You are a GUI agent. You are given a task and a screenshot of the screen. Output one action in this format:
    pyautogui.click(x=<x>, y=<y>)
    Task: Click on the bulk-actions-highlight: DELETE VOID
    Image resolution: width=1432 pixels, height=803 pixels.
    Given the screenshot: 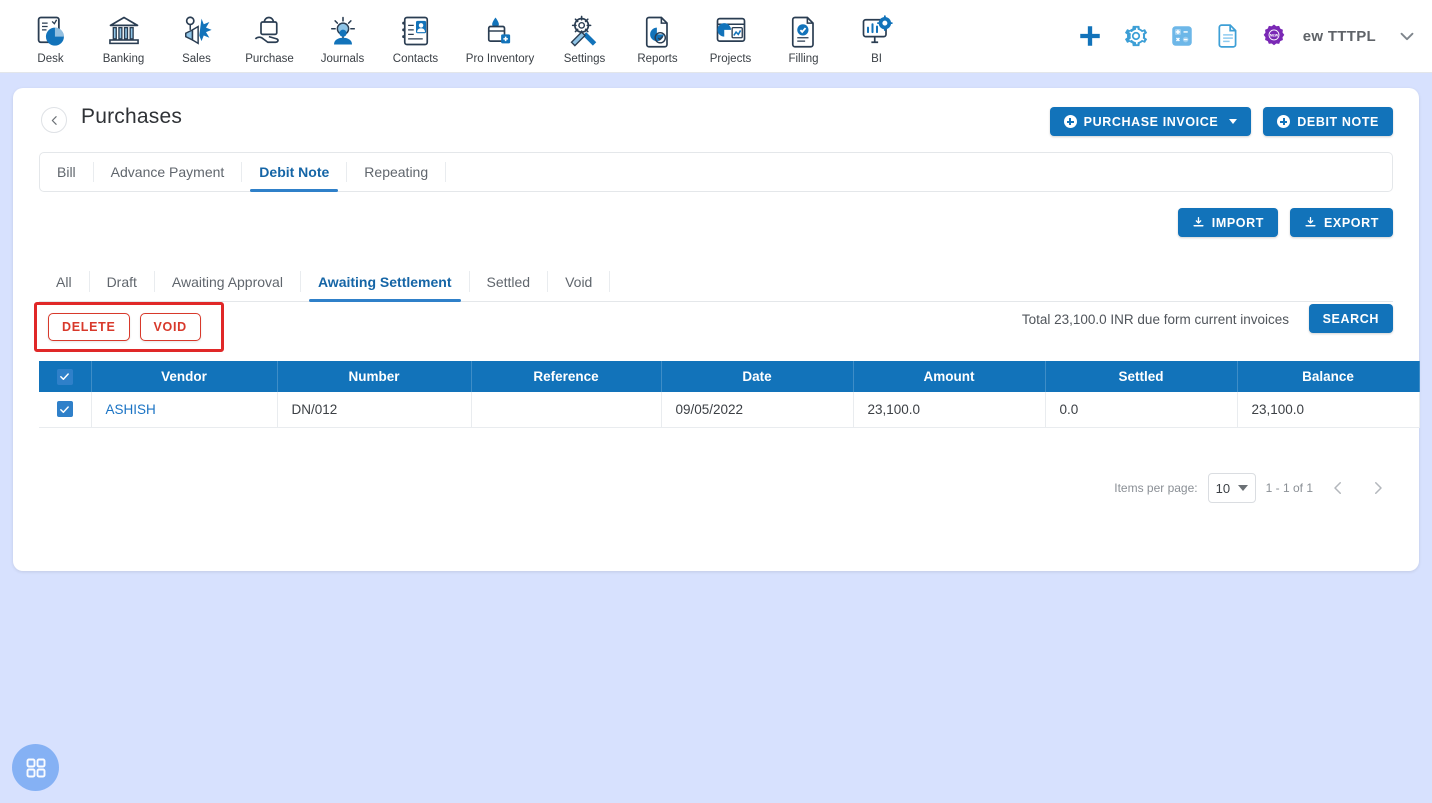 What is the action you would take?
    pyautogui.click(x=129, y=327)
    